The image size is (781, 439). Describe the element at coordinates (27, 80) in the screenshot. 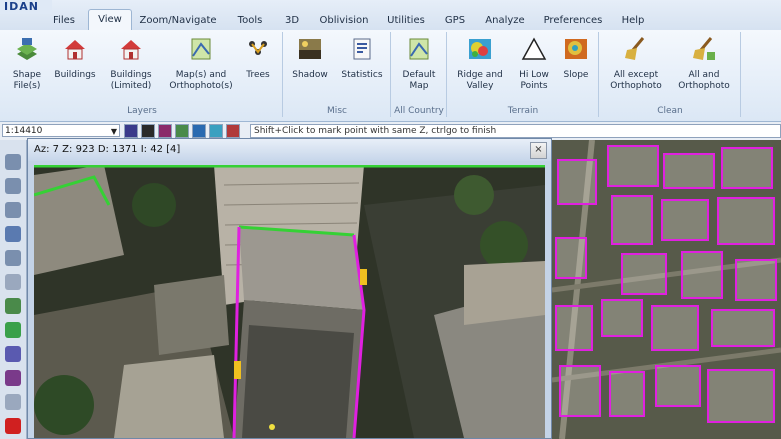

I see `shape-files-label: Shape File(s)` at that location.